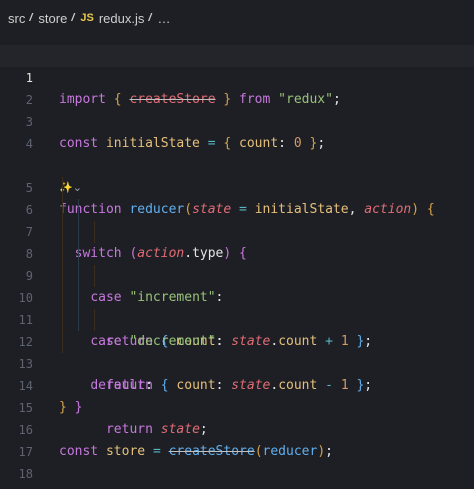 The image size is (474, 489). What do you see at coordinates (16, 18) in the screenshot?
I see `breadcrumb-src: src` at bounding box center [16, 18].